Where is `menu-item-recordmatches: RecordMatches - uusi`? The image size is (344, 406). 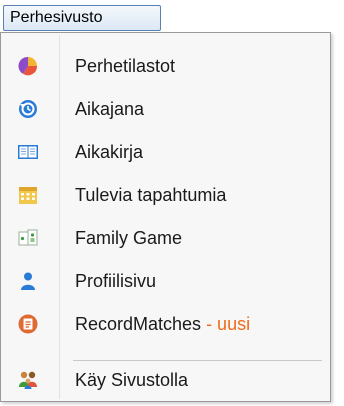 menu-item-recordmatches: RecordMatches - uusi is located at coordinates (166, 324).